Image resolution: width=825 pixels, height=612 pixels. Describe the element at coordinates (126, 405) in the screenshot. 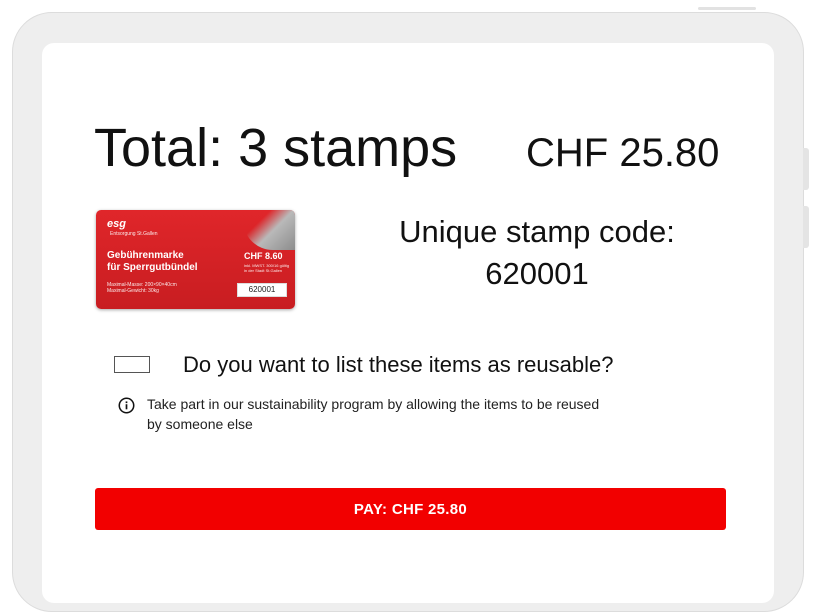

I see `info-circle-icon` at that location.